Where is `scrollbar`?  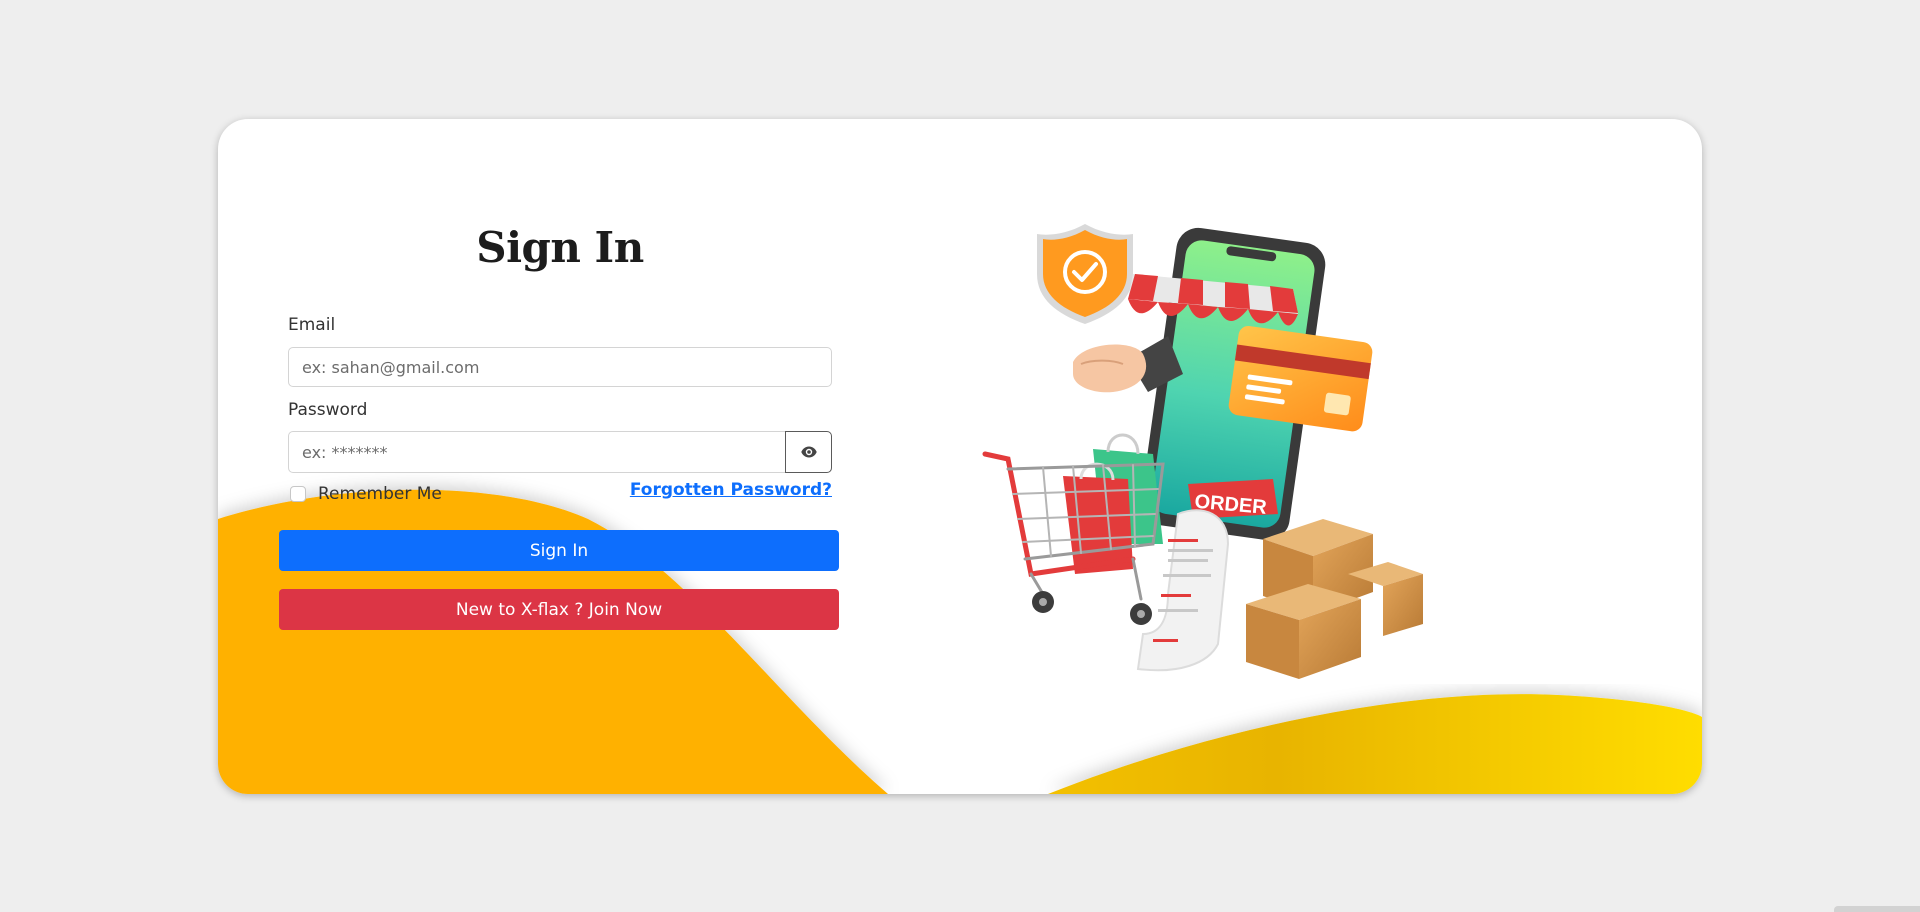
scrollbar is located at coordinates (1877, 909).